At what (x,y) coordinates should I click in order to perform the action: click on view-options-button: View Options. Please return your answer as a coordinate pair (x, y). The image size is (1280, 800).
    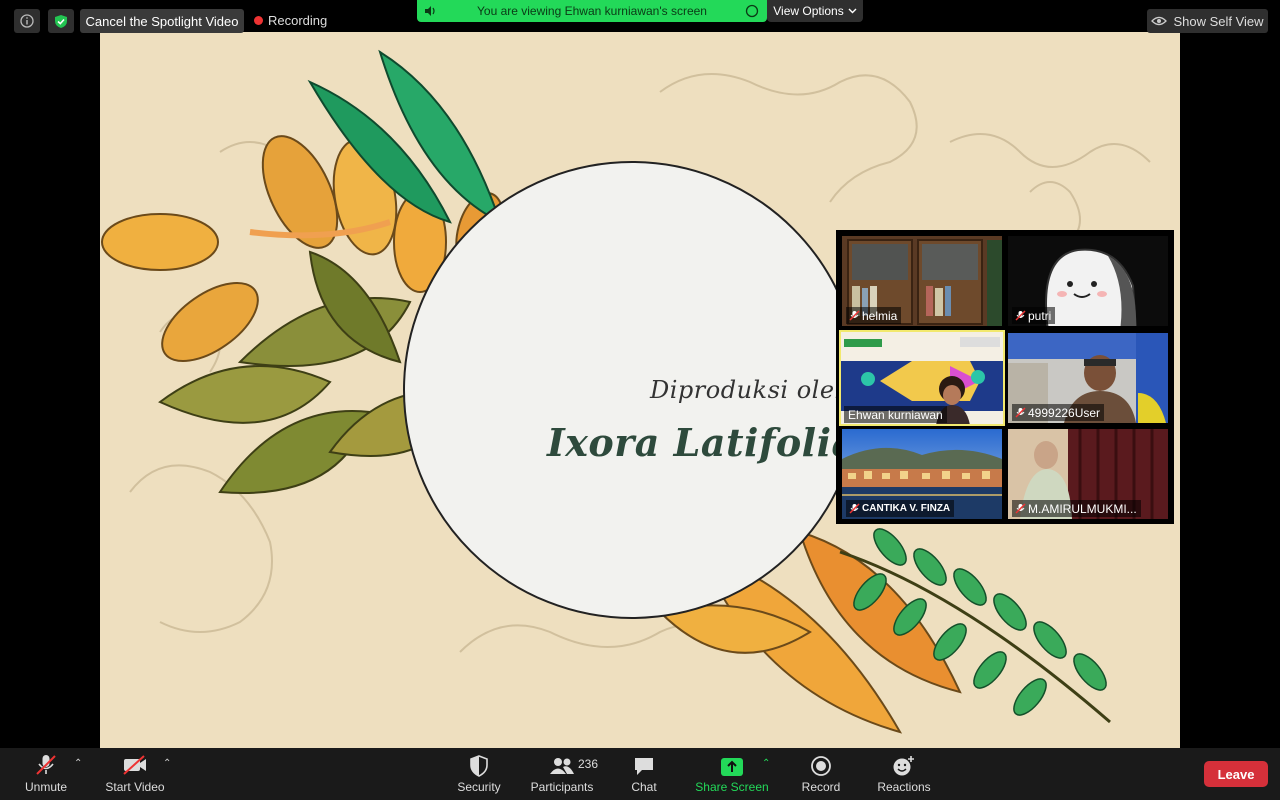
    Looking at the image, I should click on (815, 11).